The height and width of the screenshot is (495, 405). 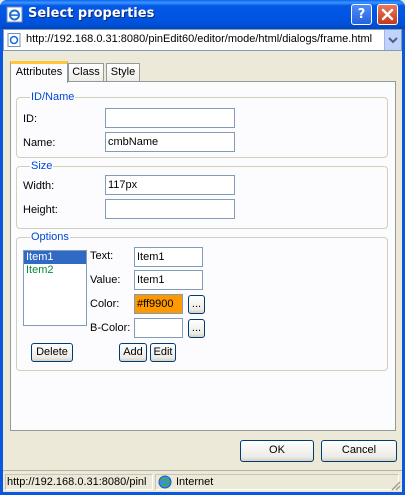 What do you see at coordinates (277, 451) in the screenshot?
I see `ok-button: OK` at bounding box center [277, 451].